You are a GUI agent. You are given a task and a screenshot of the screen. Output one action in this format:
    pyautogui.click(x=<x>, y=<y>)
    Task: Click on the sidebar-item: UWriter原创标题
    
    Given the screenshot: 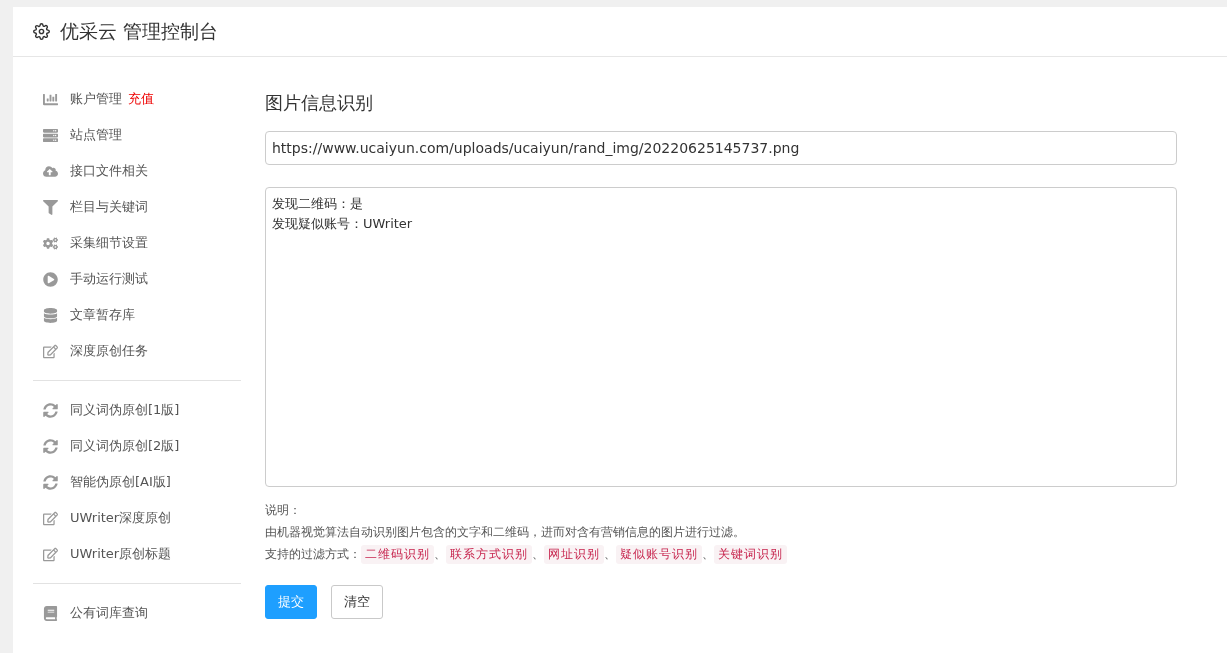 What is the action you would take?
    pyautogui.click(x=137, y=554)
    